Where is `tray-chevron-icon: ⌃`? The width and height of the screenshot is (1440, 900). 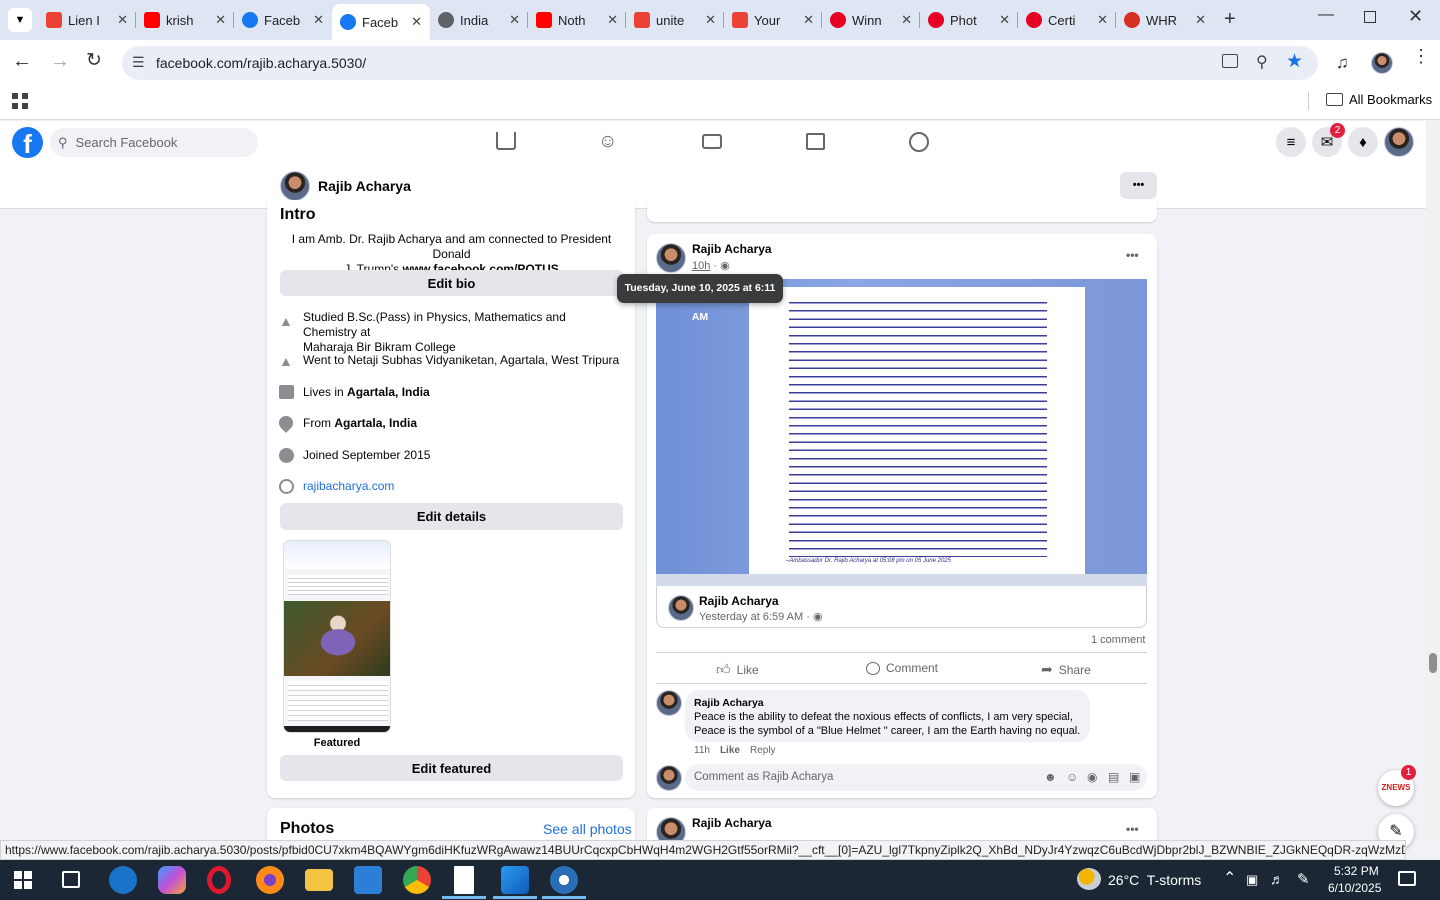 tray-chevron-icon: ⌃ is located at coordinates (1229, 878).